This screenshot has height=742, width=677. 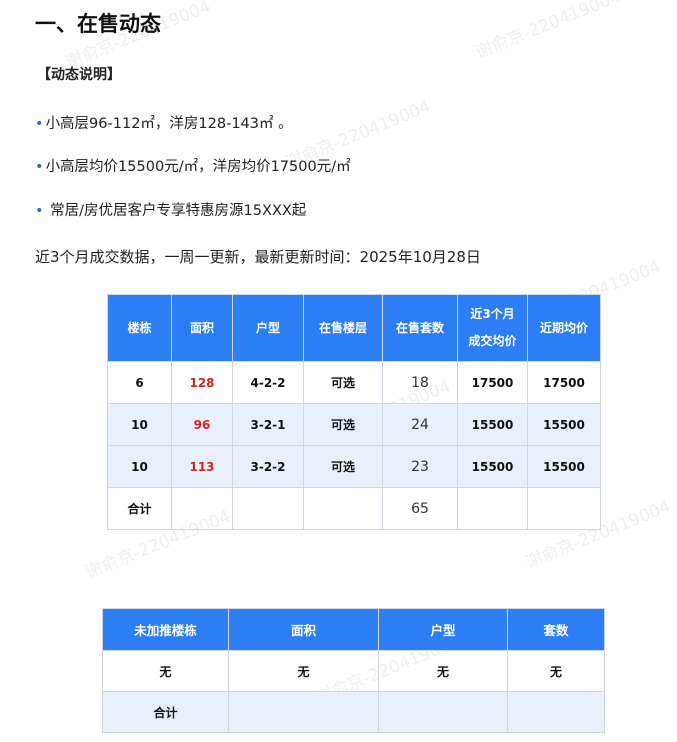 What do you see at coordinates (268, 466) in the screenshot?
I see `cell: 3-2-2` at bounding box center [268, 466].